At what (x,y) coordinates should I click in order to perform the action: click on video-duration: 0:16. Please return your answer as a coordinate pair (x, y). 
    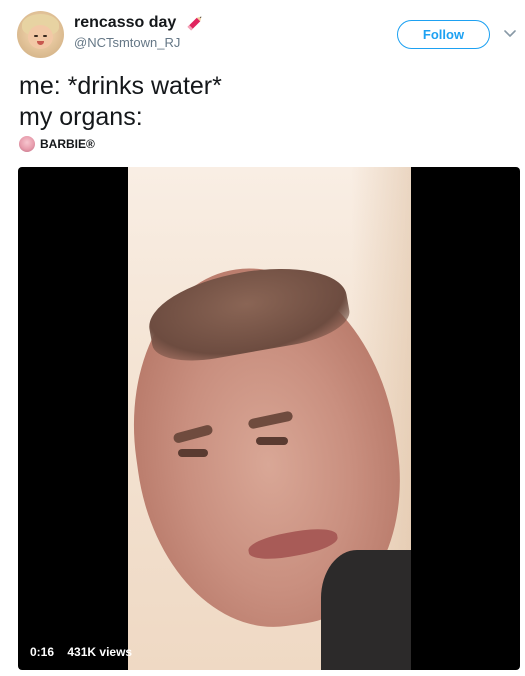
    Looking at the image, I should click on (42, 652).